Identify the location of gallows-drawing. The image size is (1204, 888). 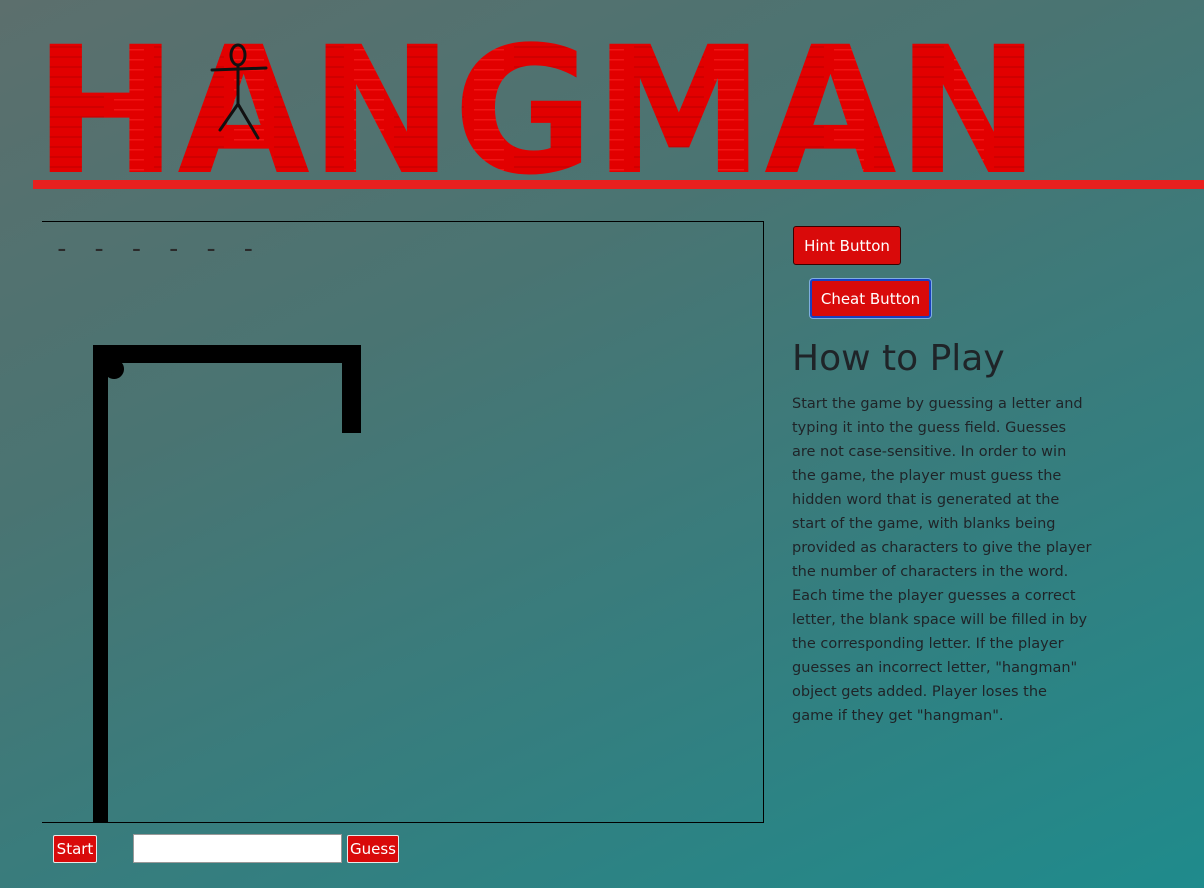
(227, 583).